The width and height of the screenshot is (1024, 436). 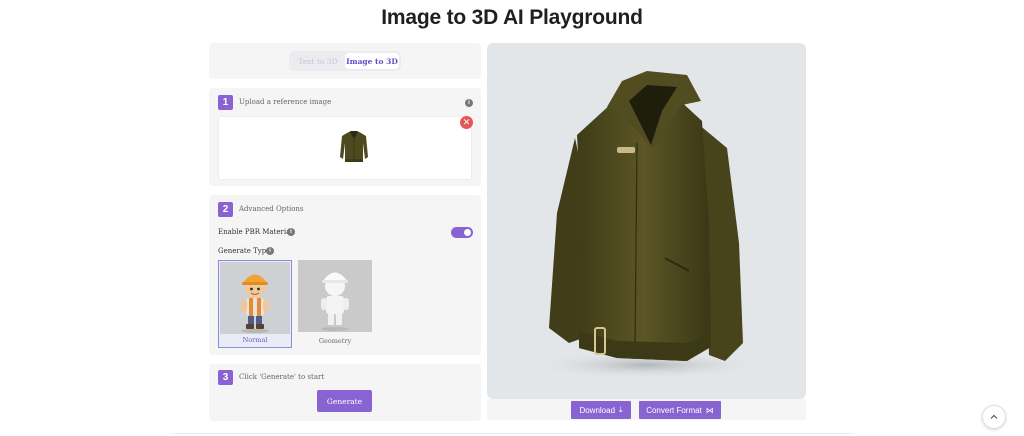 I want to click on tab-text-to-3d: Text to 3D, so click(x=318, y=61).